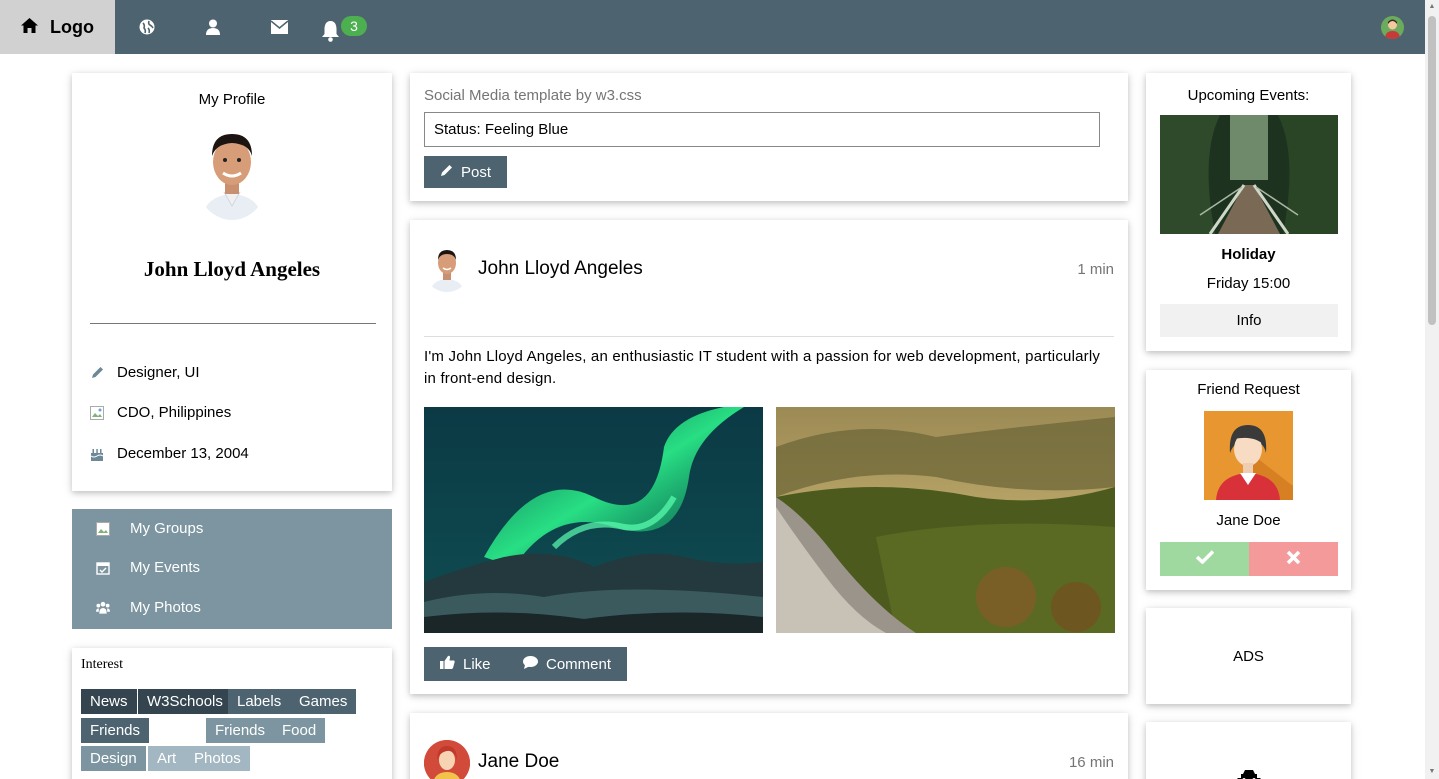 This screenshot has height=779, width=1439. Describe the element at coordinates (185, 701) in the screenshot. I see `interest-tag: W3Schools` at that location.